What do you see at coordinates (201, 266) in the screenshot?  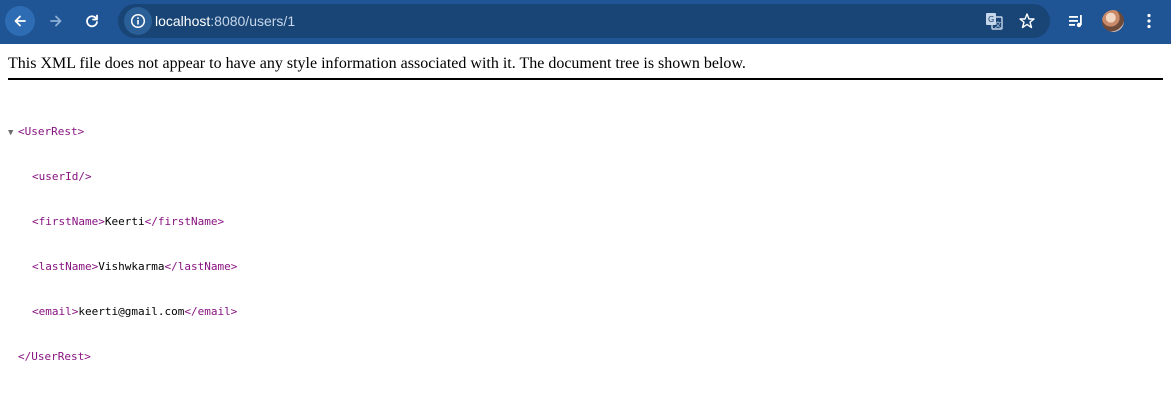 I see `xml-tag: </lastName>` at bounding box center [201, 266].